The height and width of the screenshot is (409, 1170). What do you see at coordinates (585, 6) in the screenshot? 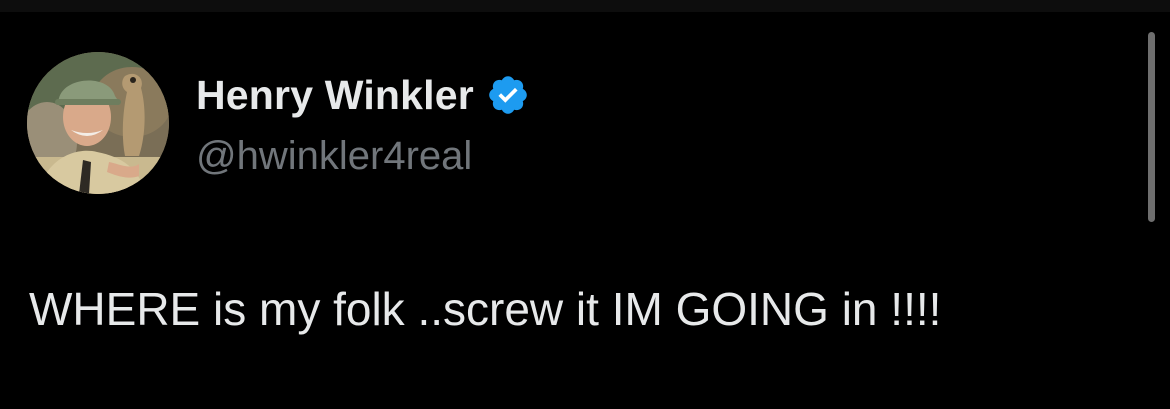
I see `top-edge` at bounding box center [585, 6].